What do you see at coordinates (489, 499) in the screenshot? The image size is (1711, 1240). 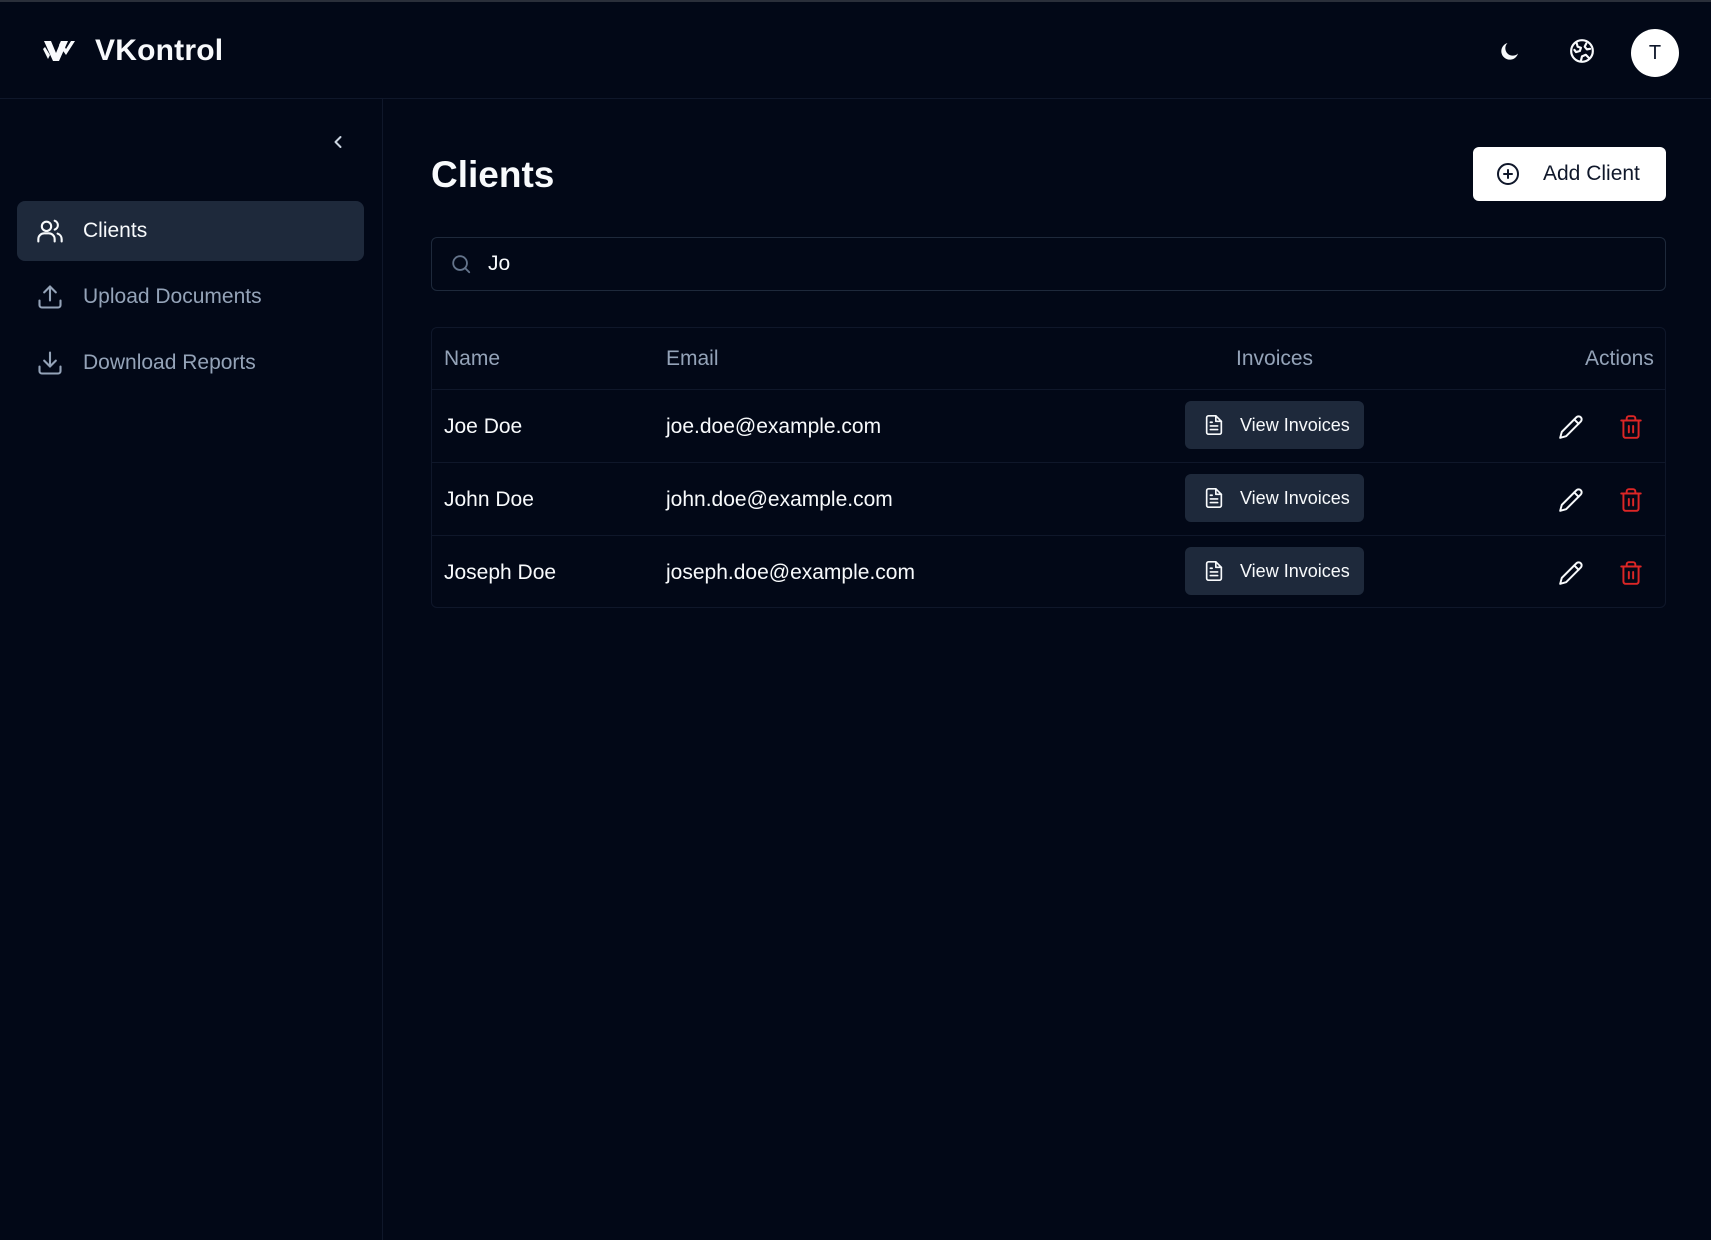 I see `client-name: John Doe` at bounding box center [489, 499].